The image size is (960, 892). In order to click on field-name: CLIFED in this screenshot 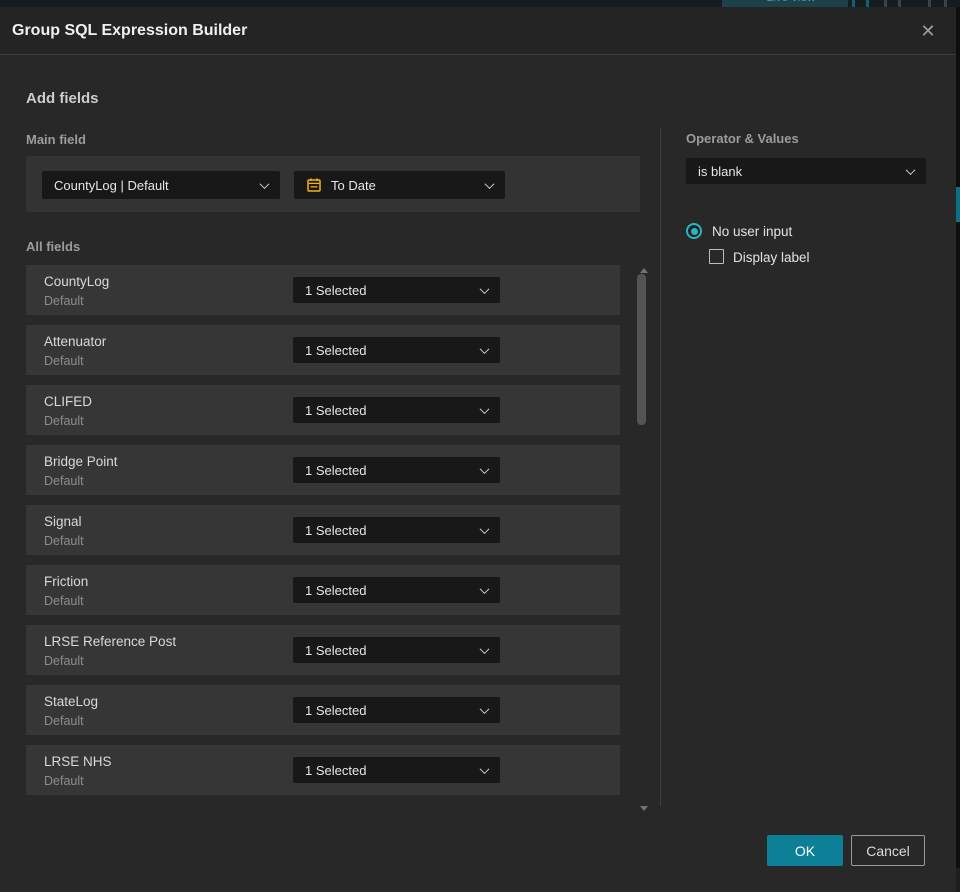, I will do `click(68, 401)`.